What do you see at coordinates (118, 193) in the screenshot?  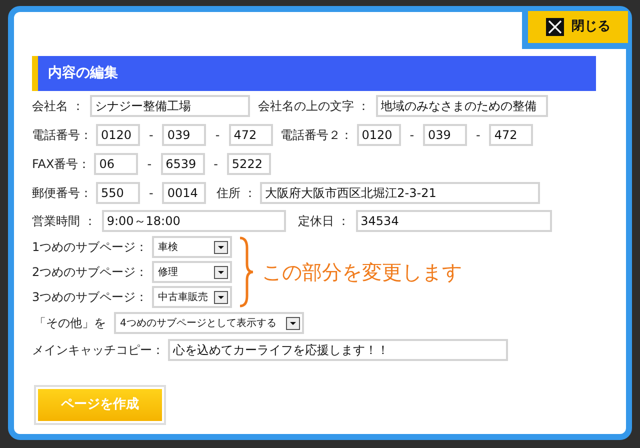 I see `input-field: 550` at bounding box center [118, 193].